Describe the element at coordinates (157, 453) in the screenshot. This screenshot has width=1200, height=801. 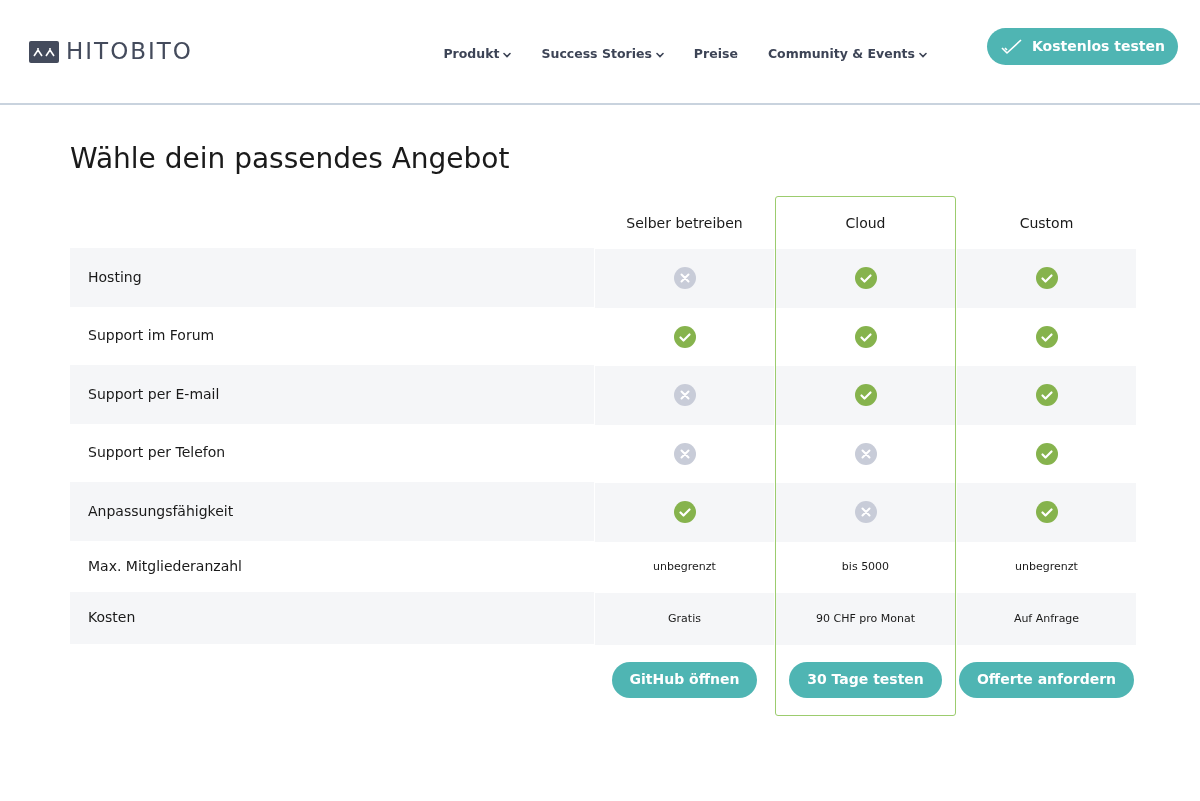
I see `feature-label: Support per Telefon` at that location.